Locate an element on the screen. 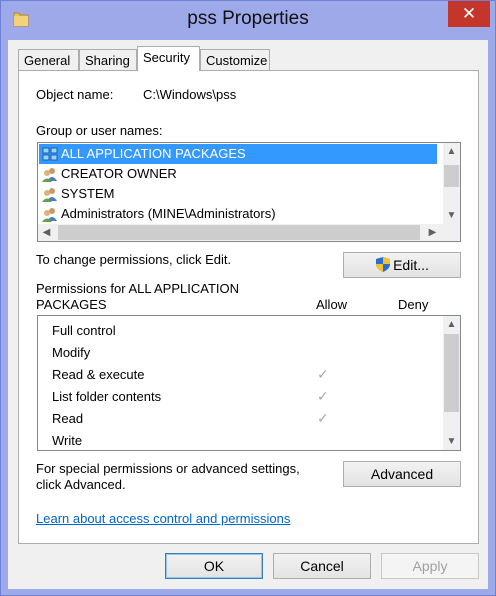 This screenshot has height=596, width=496. permissions-for-line1: Permissions for ALL APPLICATION is located at coordinates (138, 288).